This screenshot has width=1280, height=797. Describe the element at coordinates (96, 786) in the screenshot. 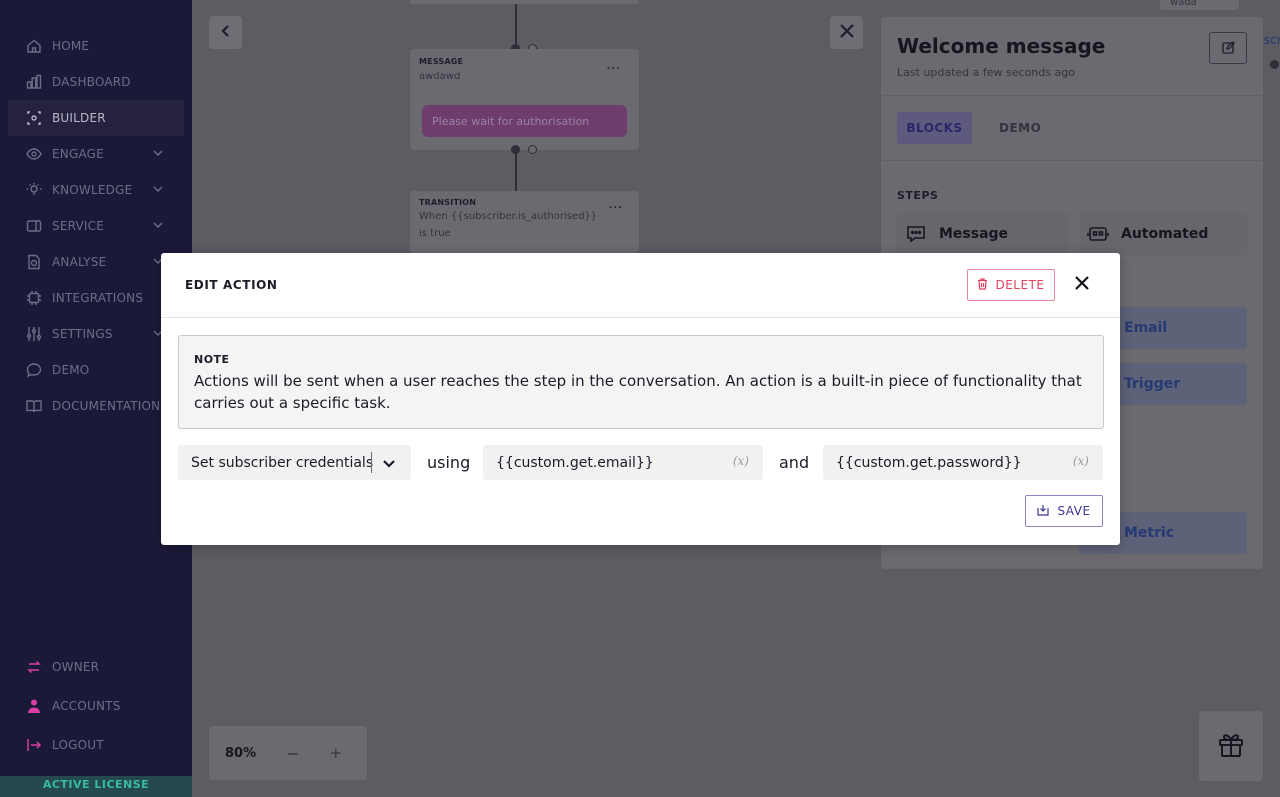

I see `license-badge: ACTIVE LICENSE` at that location.